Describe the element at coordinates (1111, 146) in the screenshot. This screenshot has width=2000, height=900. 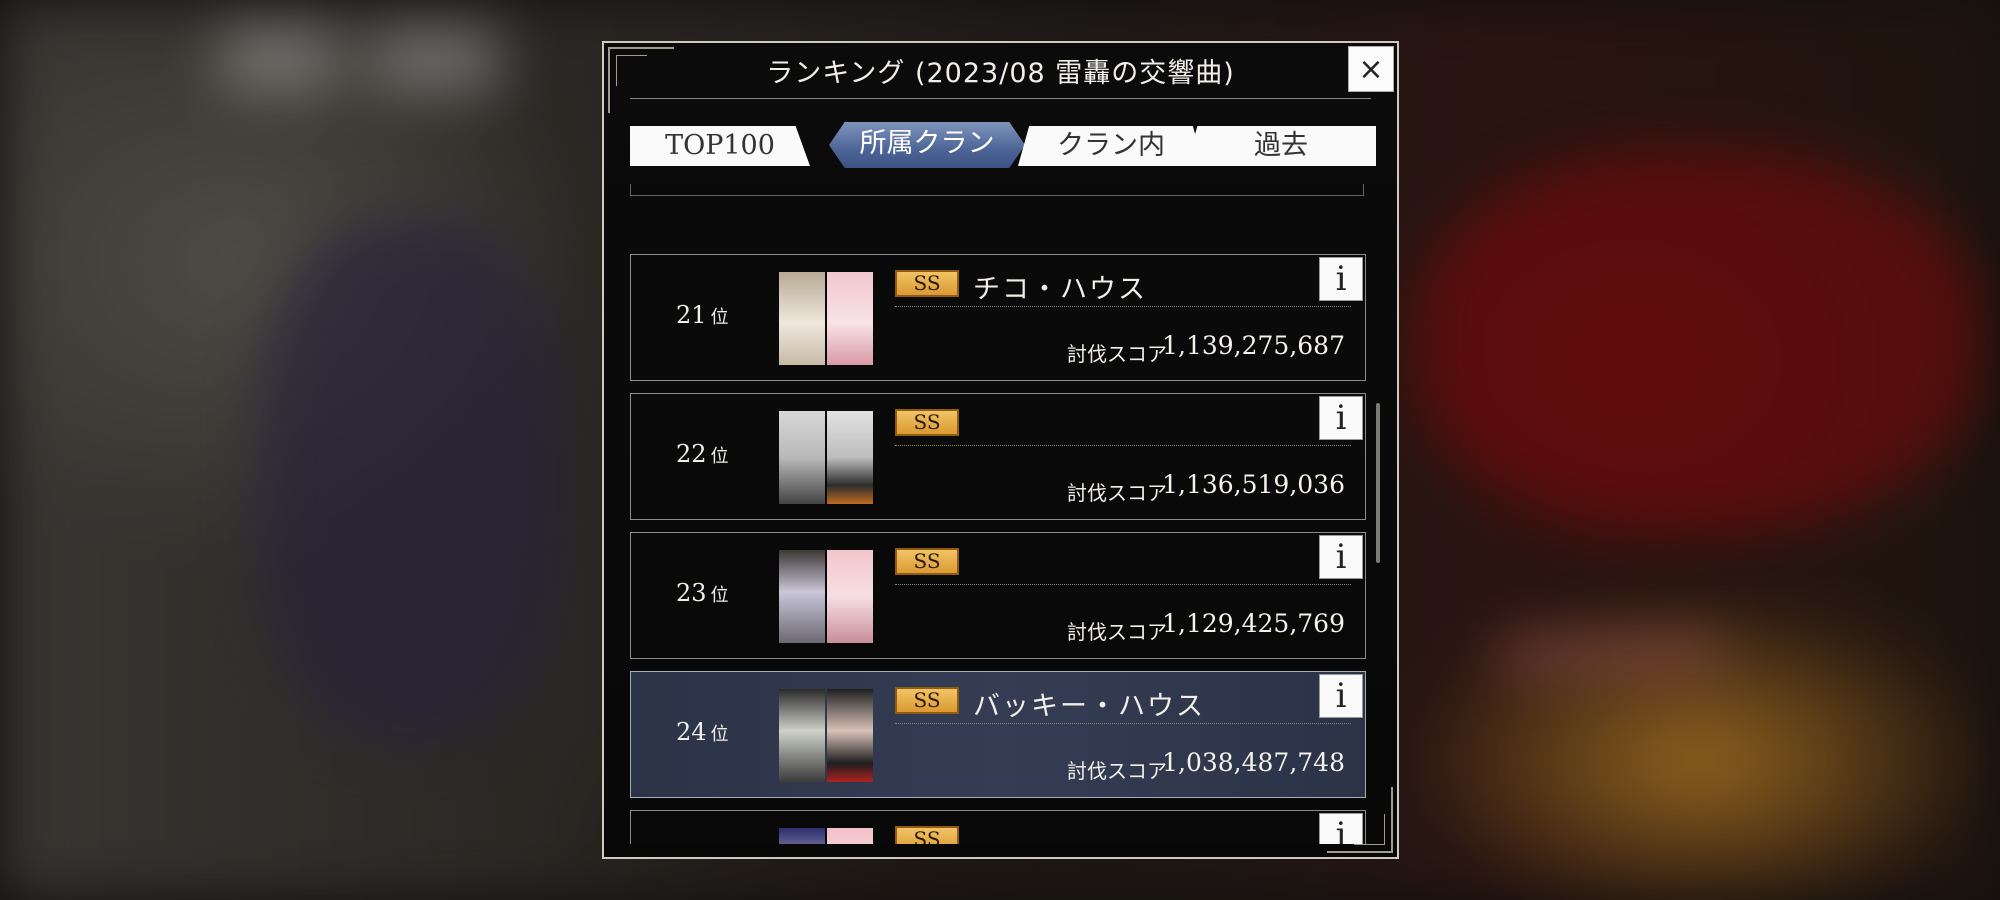
I see `tab-within-clan: クラン内` at that location.